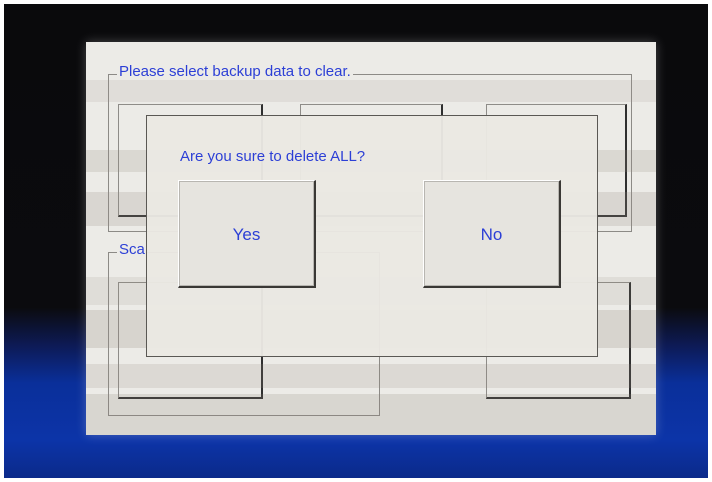 The width and height of the screenshot is (712, 482). I want to click on scan-data-group-label: Sca, so click(132, 249).